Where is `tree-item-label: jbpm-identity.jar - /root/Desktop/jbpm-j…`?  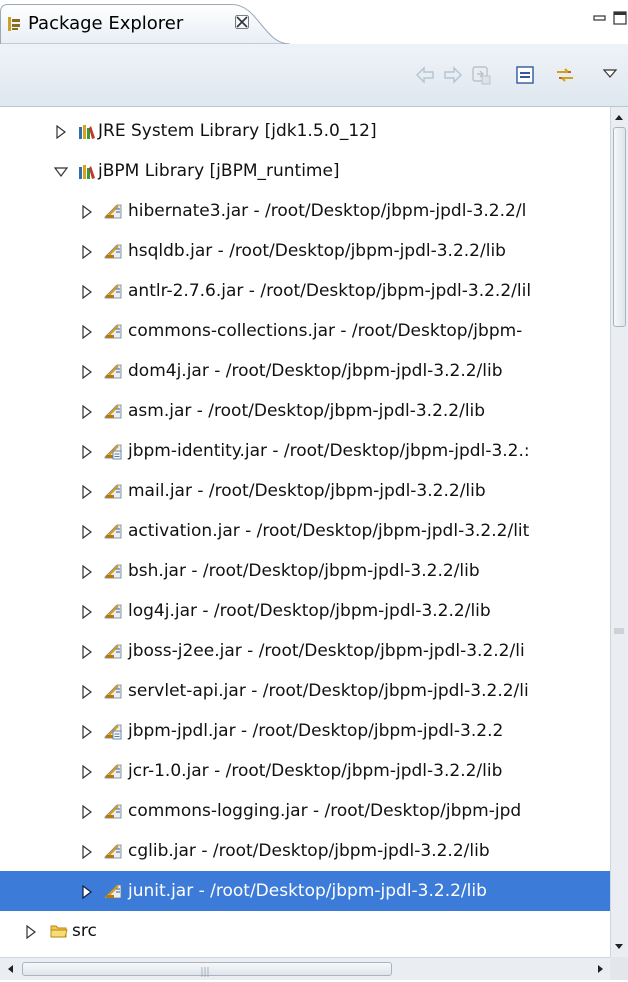 tree-item-label: jbpm-identity.jar - /root/Desktop/jbpm-j… is located at coordinates (329, 451).